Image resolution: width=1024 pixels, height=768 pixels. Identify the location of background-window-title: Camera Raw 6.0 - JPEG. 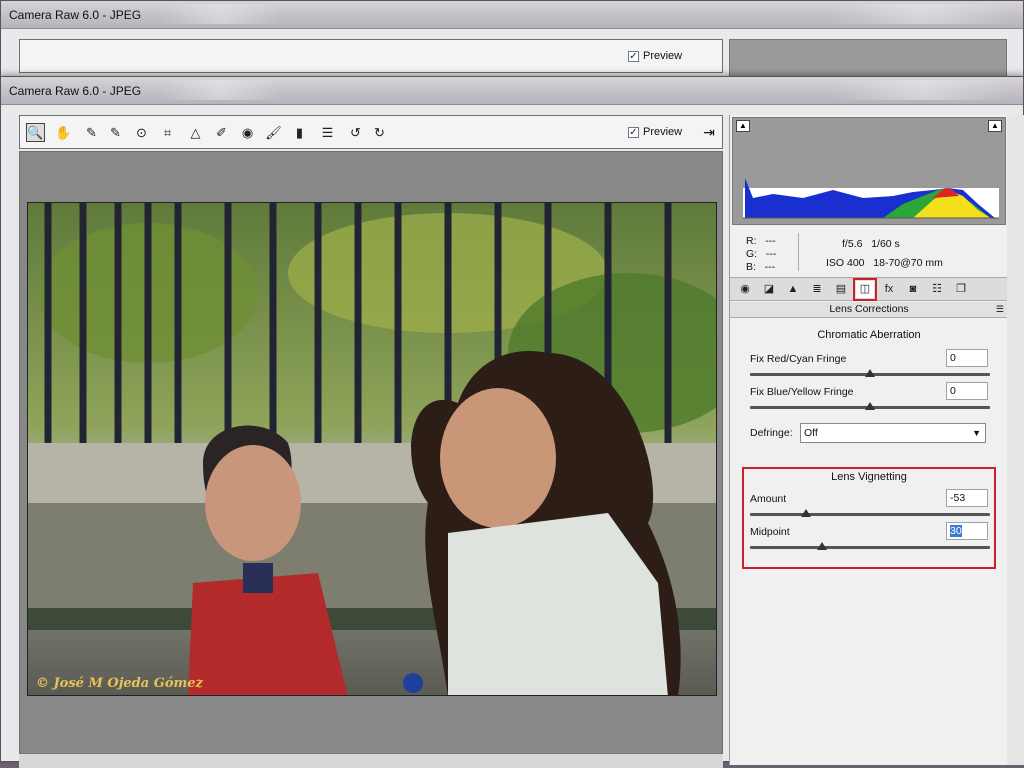
(75, 15).